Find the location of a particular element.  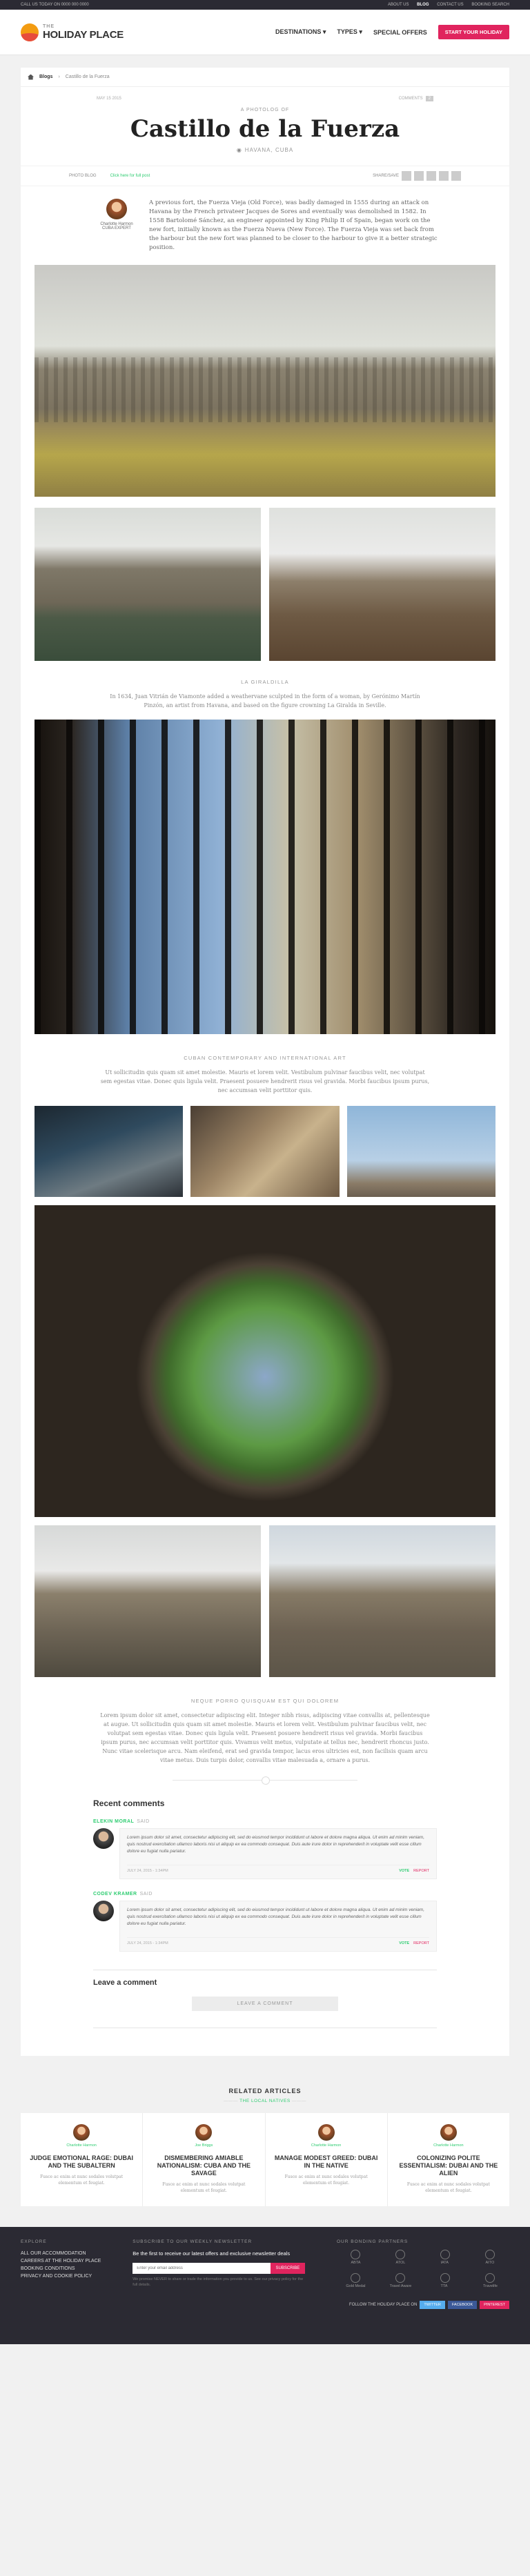

start-holiday-button: START YOUR HOLIDAY is located at coordinates (473, 32).